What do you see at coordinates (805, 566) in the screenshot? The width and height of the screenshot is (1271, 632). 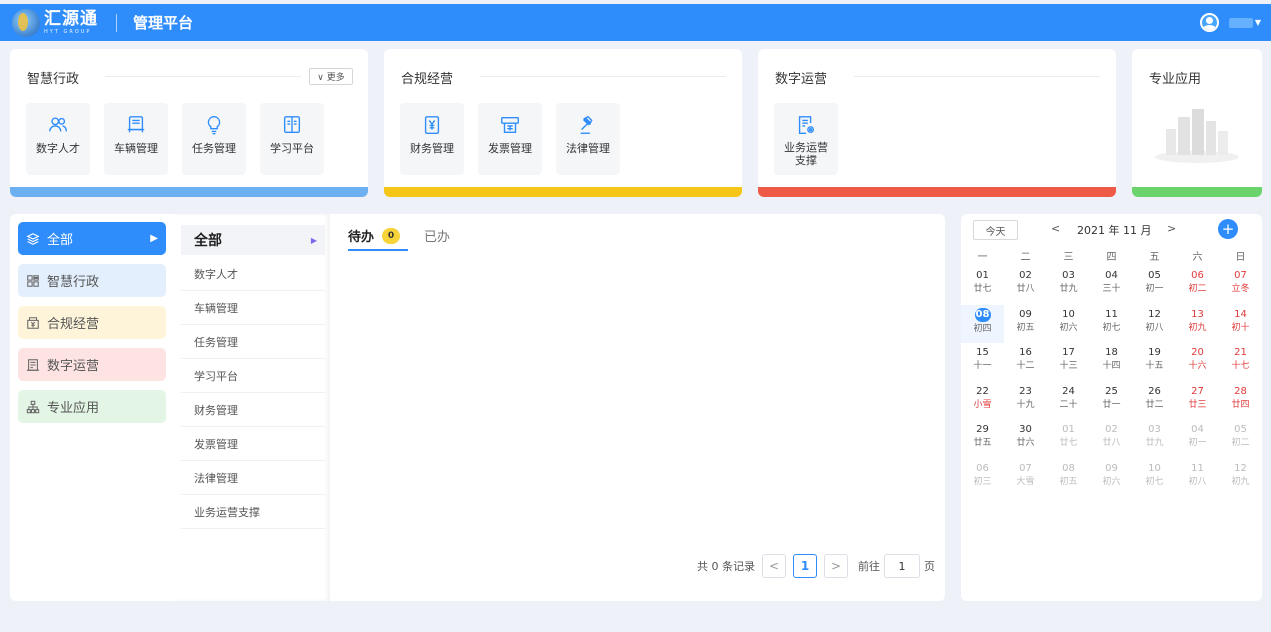 I see `page-number-button: 1` at bounding box center [805, 566].